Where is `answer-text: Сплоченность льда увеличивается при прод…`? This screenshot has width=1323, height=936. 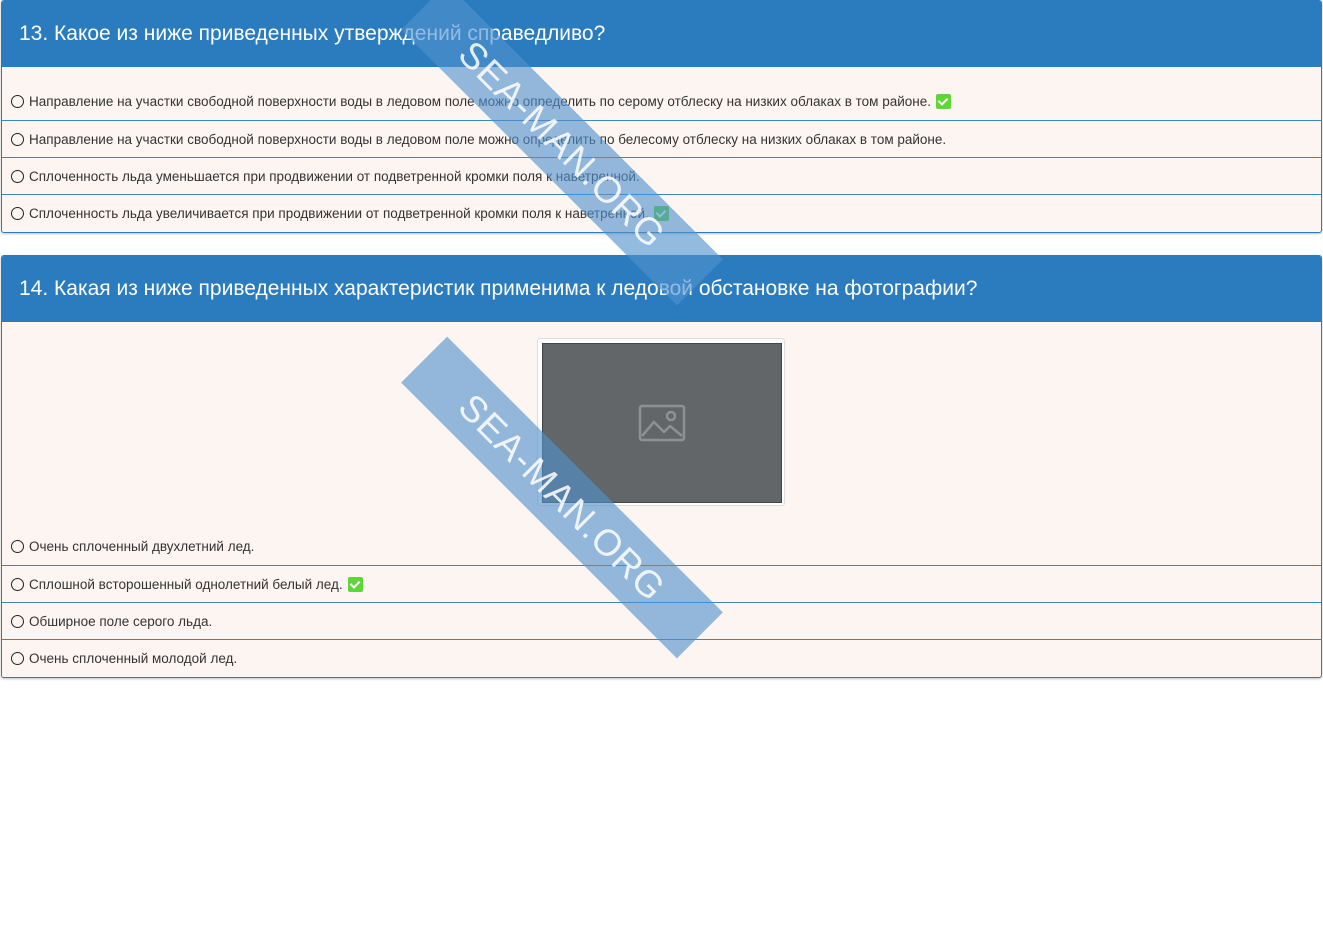
answer-text: Сплоченность льда увеличивается при прод… is located at coordinates (339, 213).